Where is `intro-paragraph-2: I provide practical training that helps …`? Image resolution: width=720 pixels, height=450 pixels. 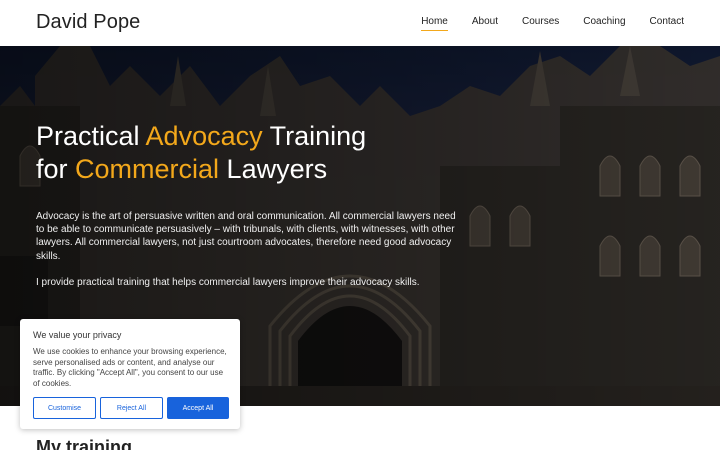 intro-paragraph-2: I provide practical training that helps … is located at coordinates (228, 282).